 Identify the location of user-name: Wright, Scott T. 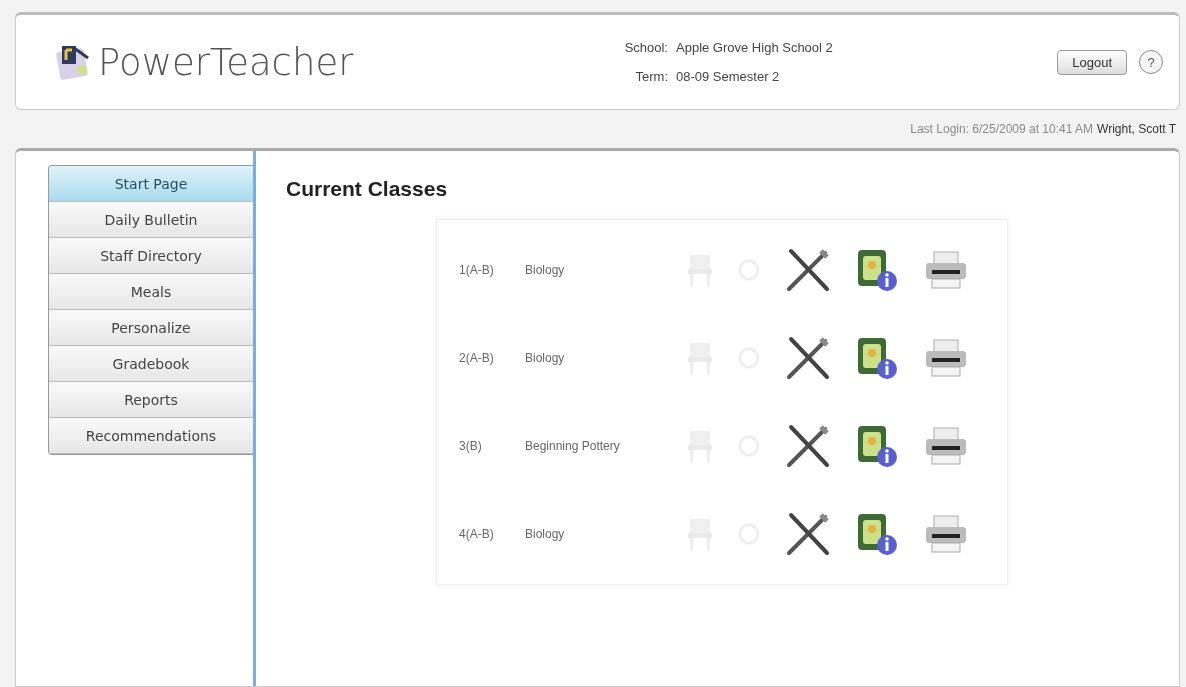
(1136, 129).